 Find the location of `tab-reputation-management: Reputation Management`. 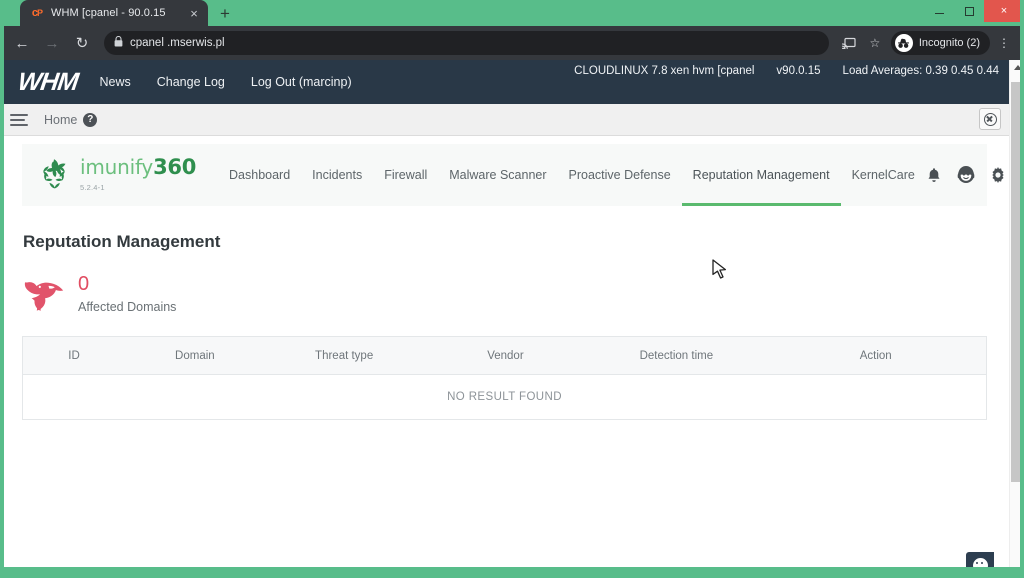

tab-reputation-management: Reputation Management is located at coordinates (761, 175).